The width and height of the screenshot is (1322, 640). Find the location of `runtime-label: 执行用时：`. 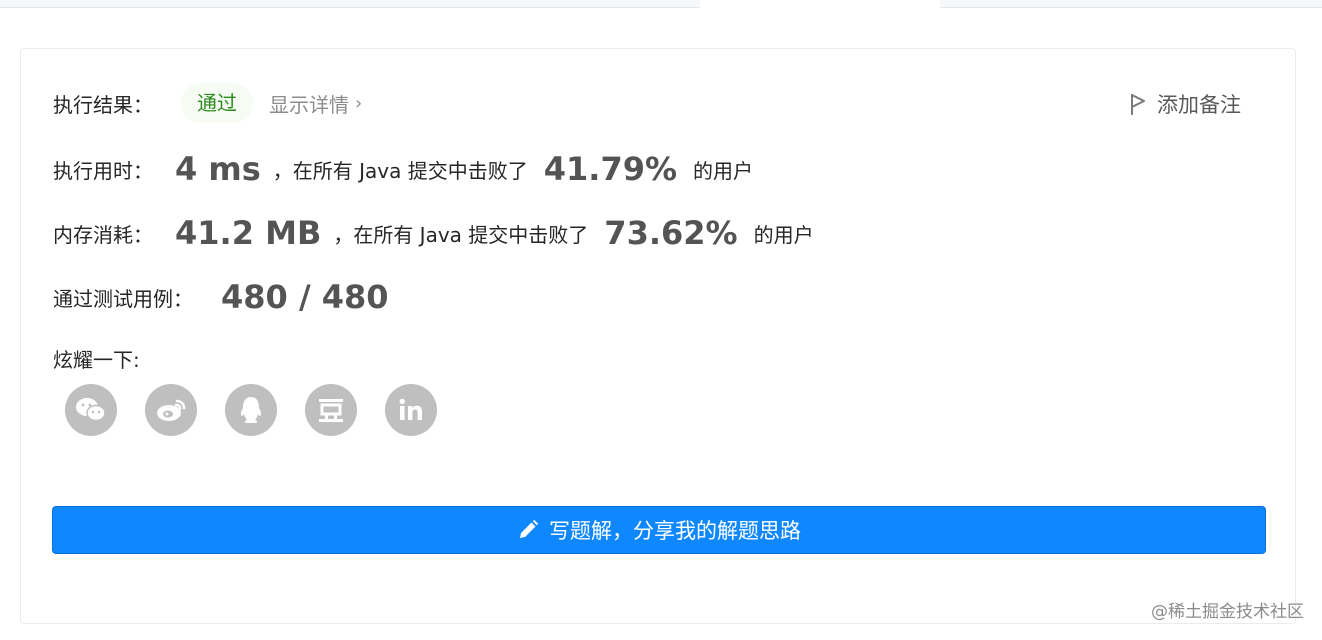

runtime-label: 执行用时： is located at coordinates (103, 170).